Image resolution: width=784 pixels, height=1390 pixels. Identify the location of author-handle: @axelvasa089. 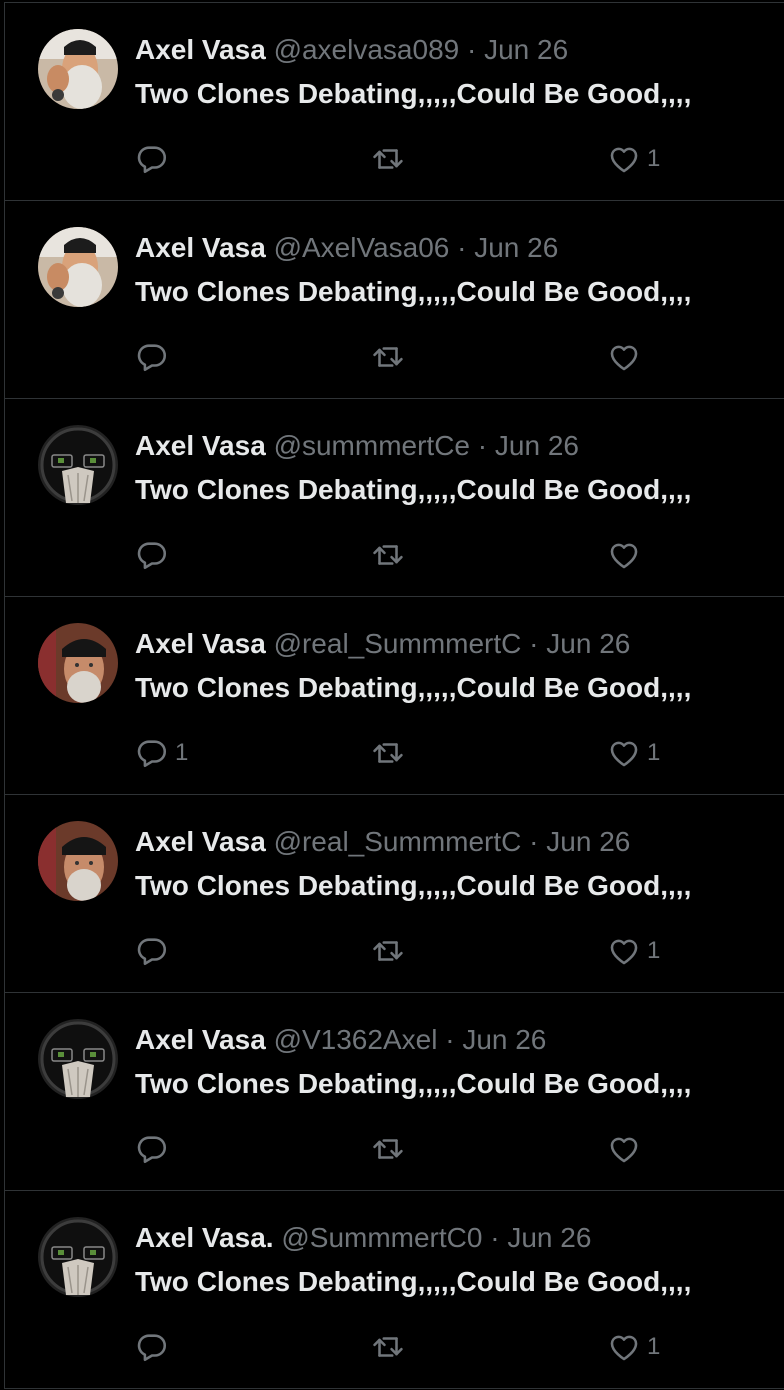
(367, 49).